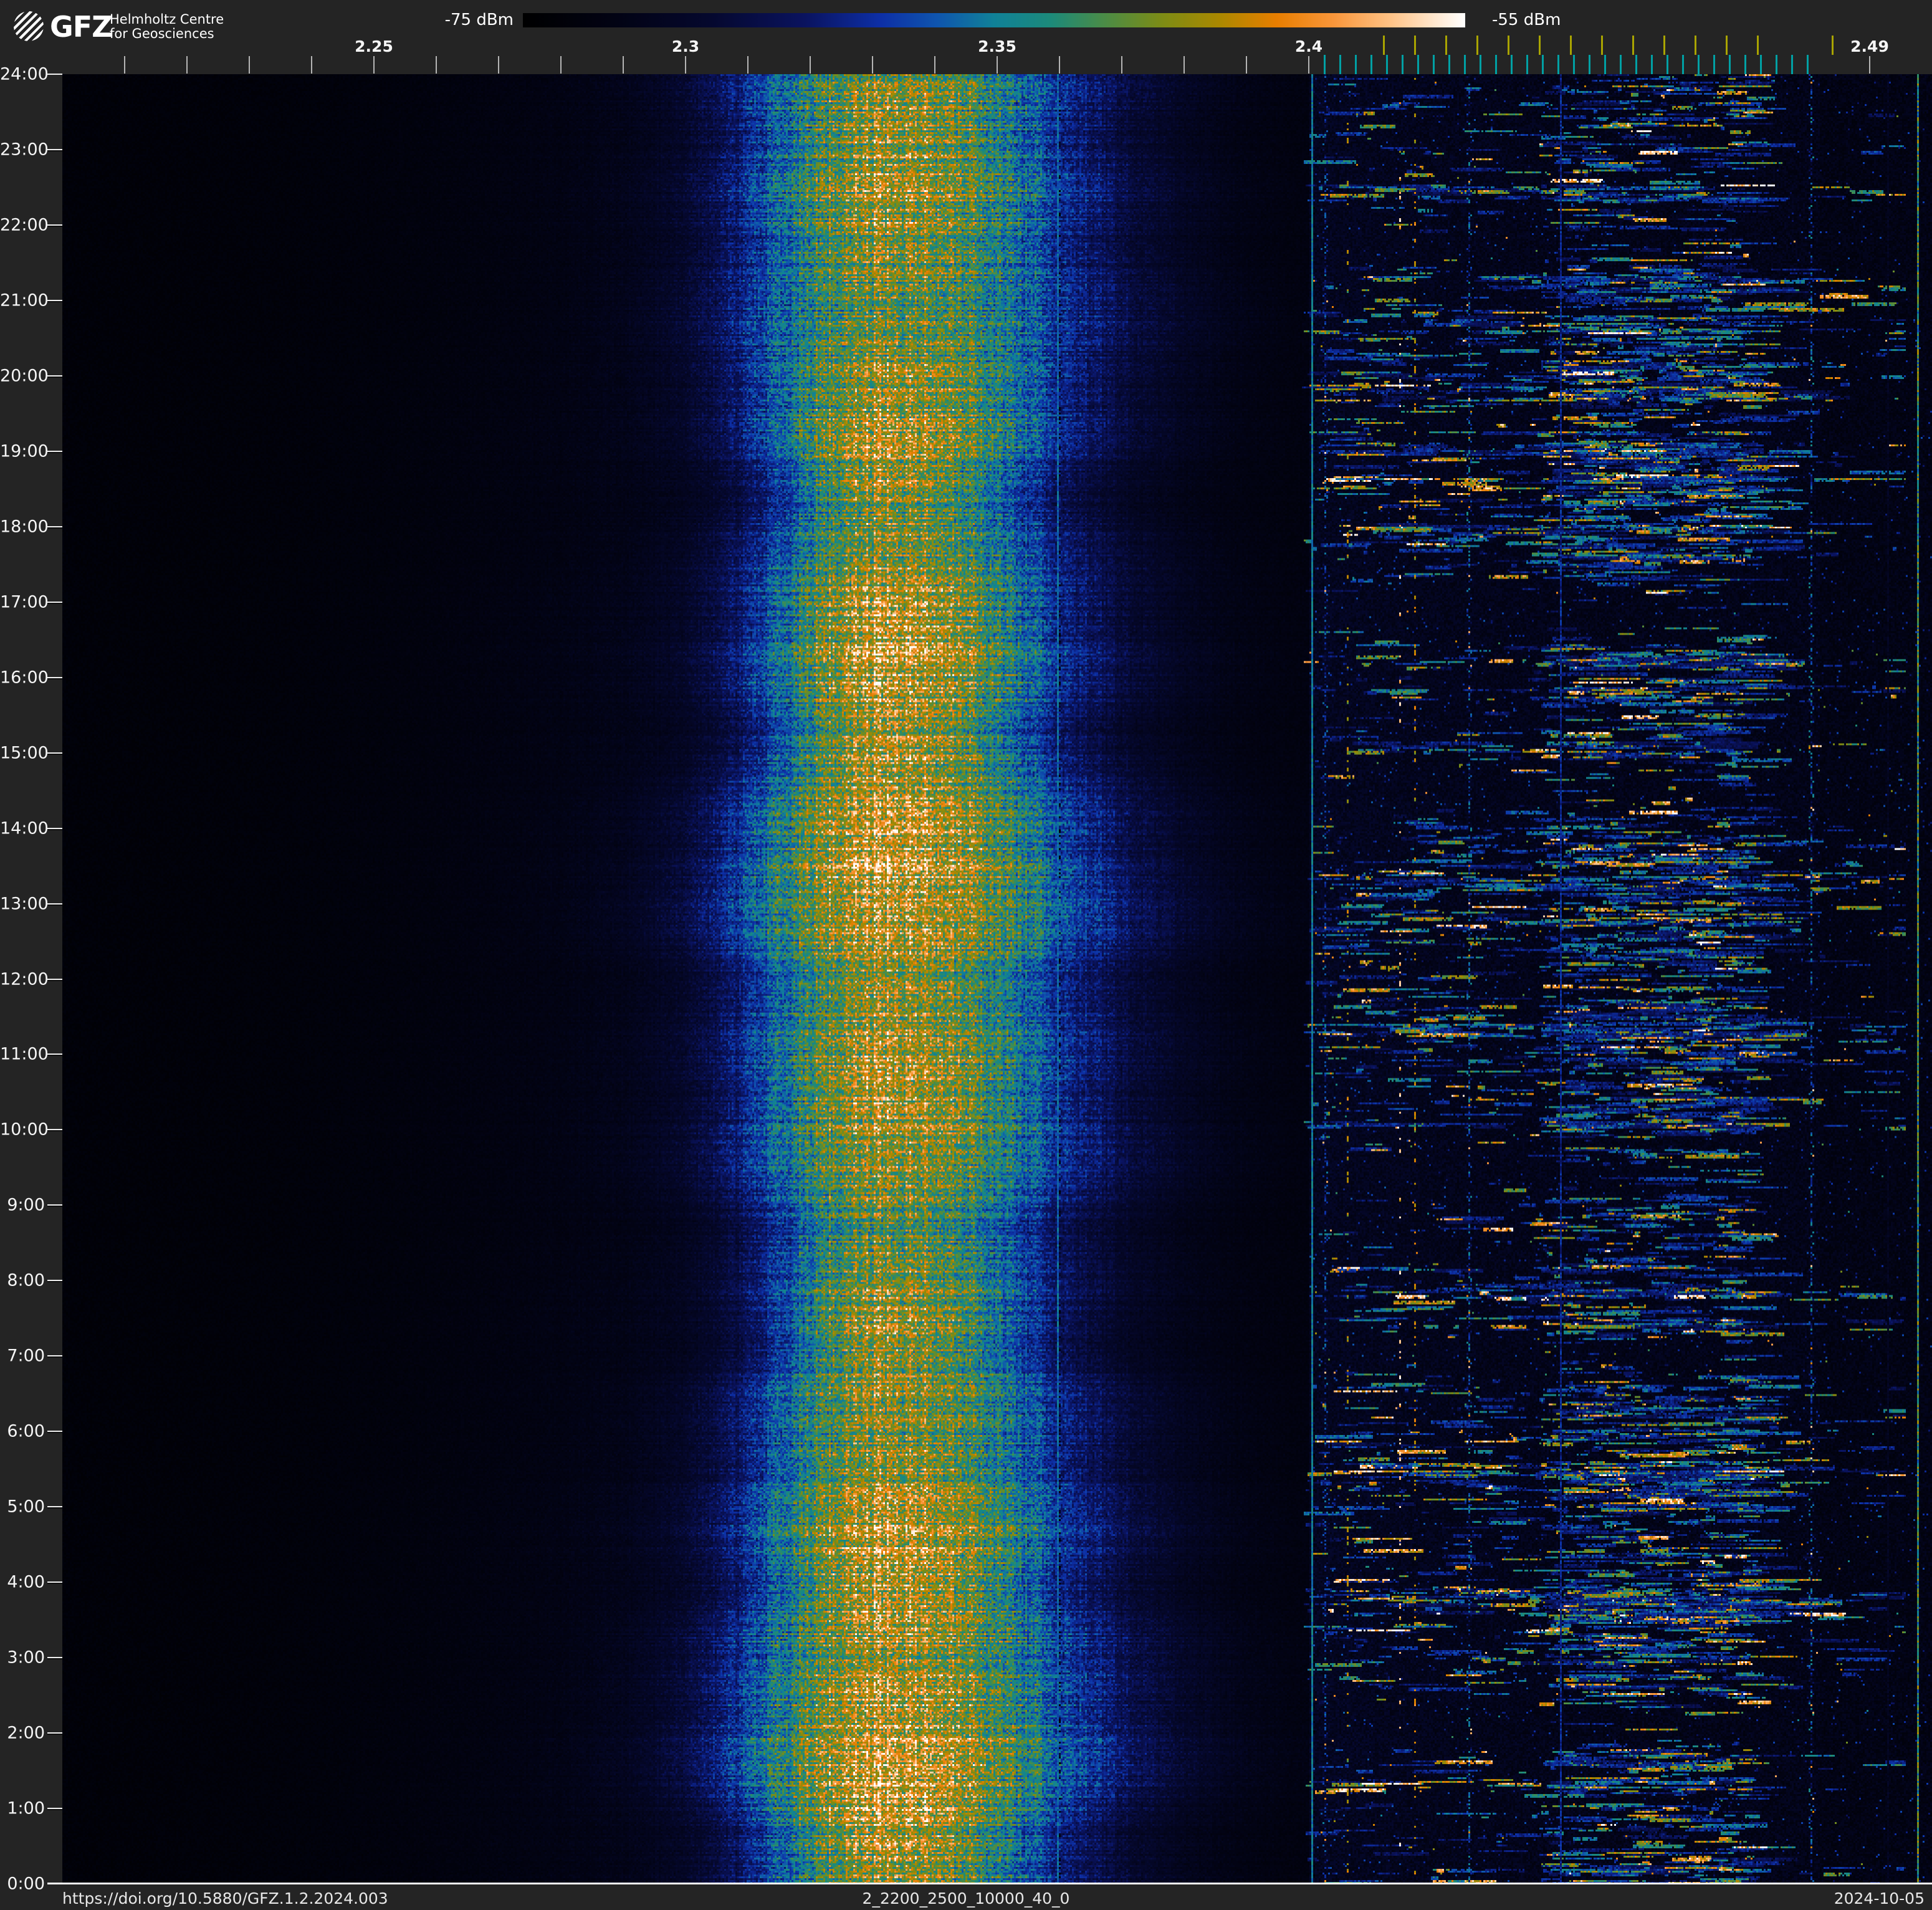 The image size is (1932, 1910). I want to click on time-label: 9:00, so click(26, 1205).